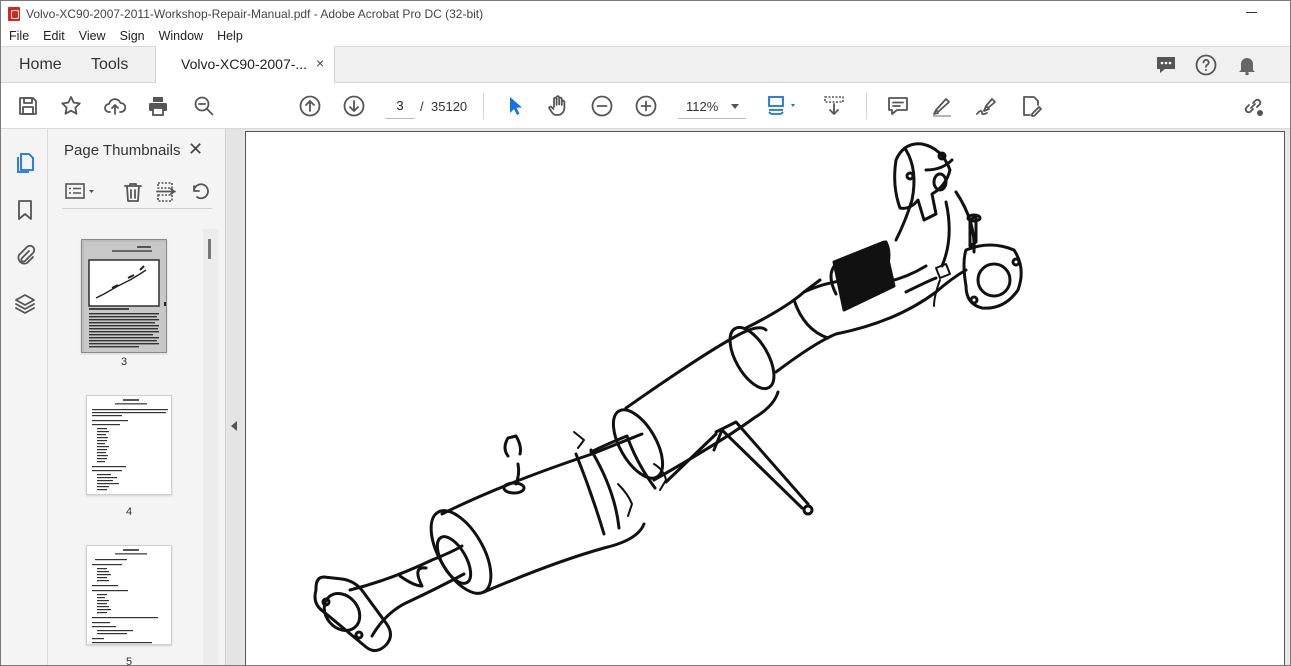  What do you see at coordinates (24, 397) in the screenshot?
I see `navigation-rail` at bounding box center [24, 397].